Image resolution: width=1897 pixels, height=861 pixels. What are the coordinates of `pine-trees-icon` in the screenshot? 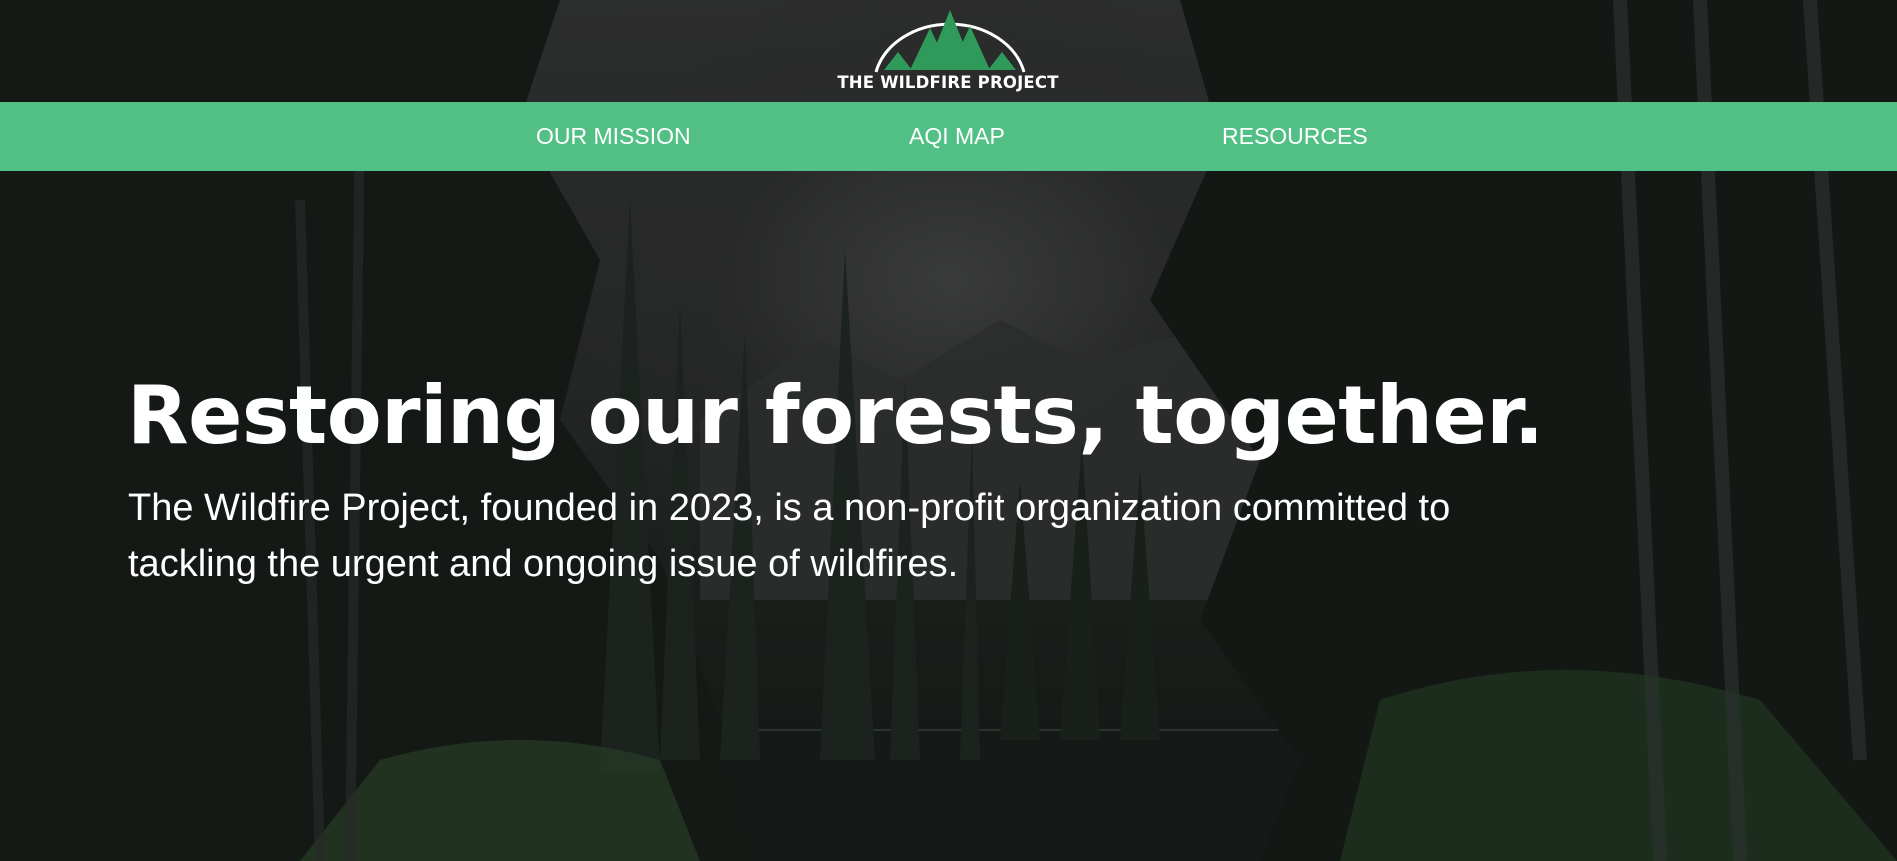 It's located at (950, 41).